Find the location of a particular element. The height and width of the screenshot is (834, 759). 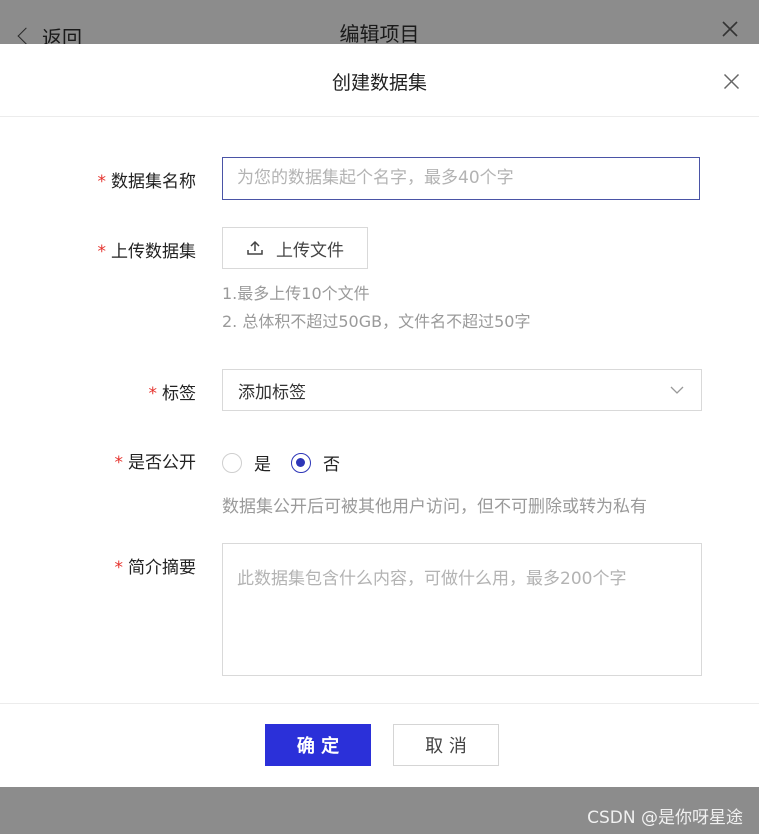

public-option-yes-label: 是 is located at coordinates (262, 465).